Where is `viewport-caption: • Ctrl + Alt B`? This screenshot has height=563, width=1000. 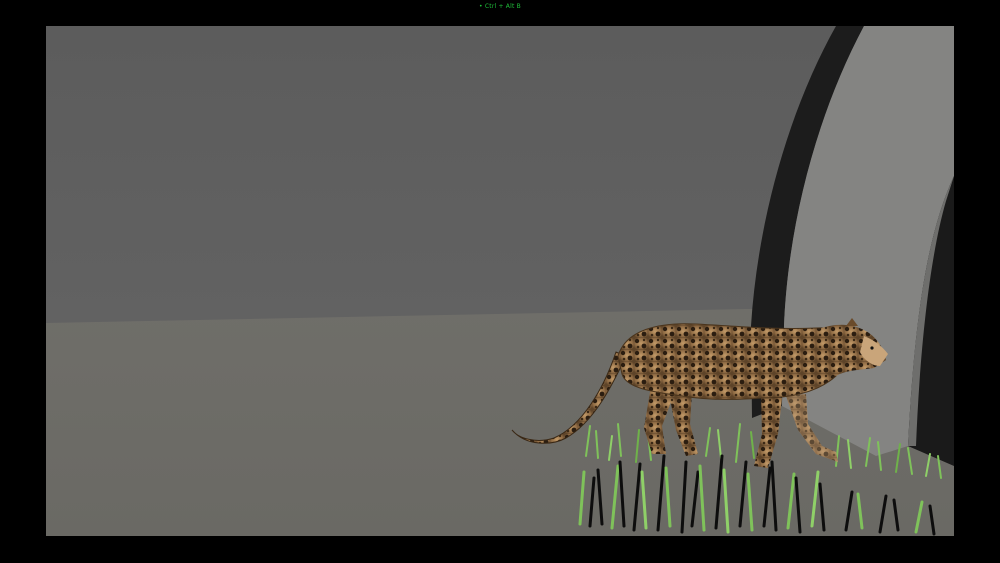
viewport-caption: • Ctrl + Alt B is located at coordinates (500, 6).